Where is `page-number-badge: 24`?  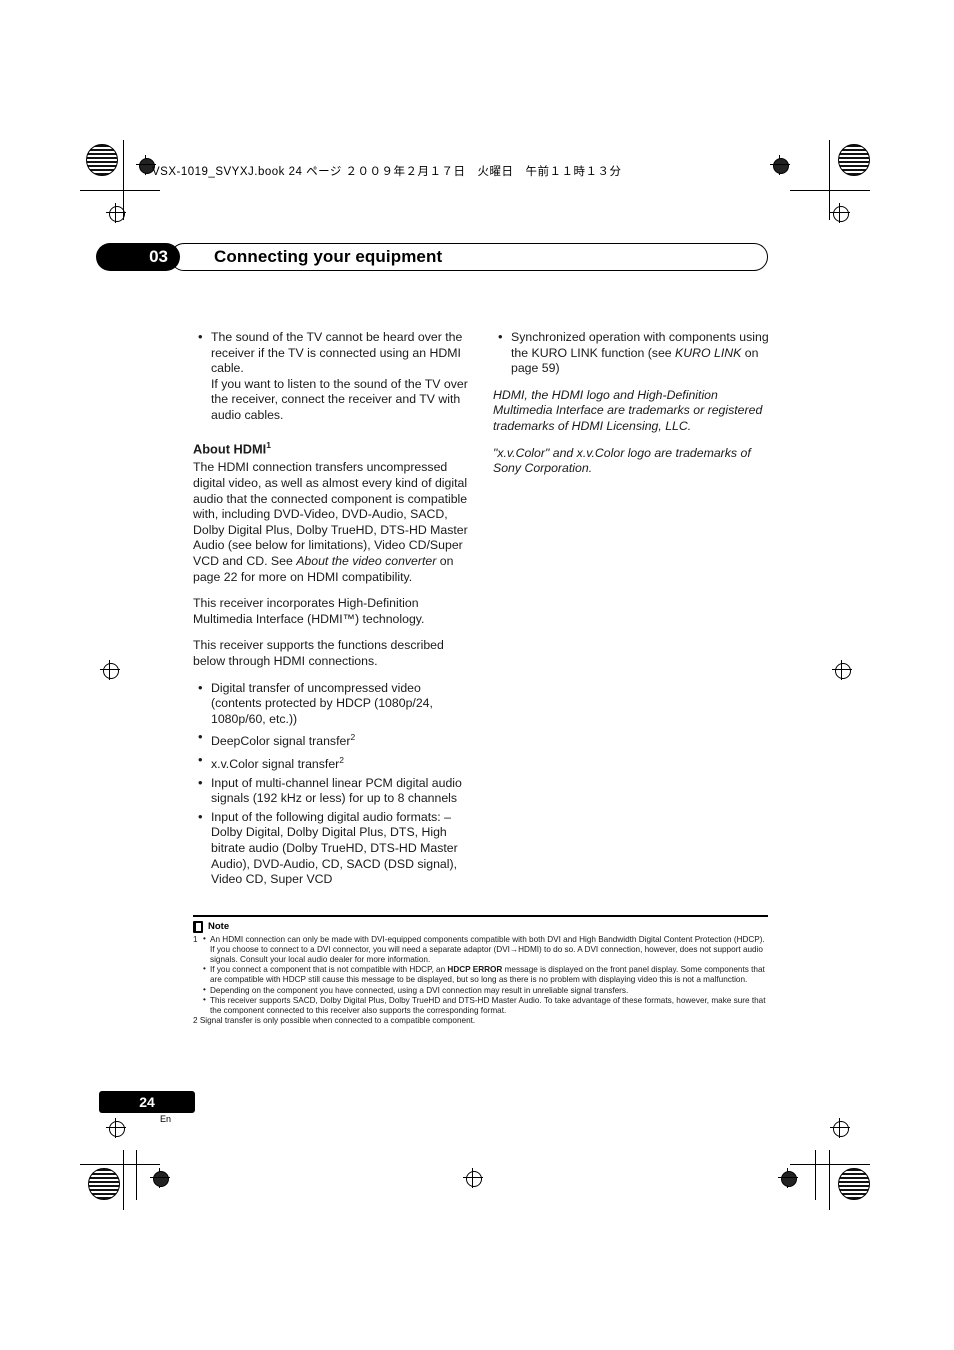 page-number-badge: 24 is located at coordinates (147, 1102).